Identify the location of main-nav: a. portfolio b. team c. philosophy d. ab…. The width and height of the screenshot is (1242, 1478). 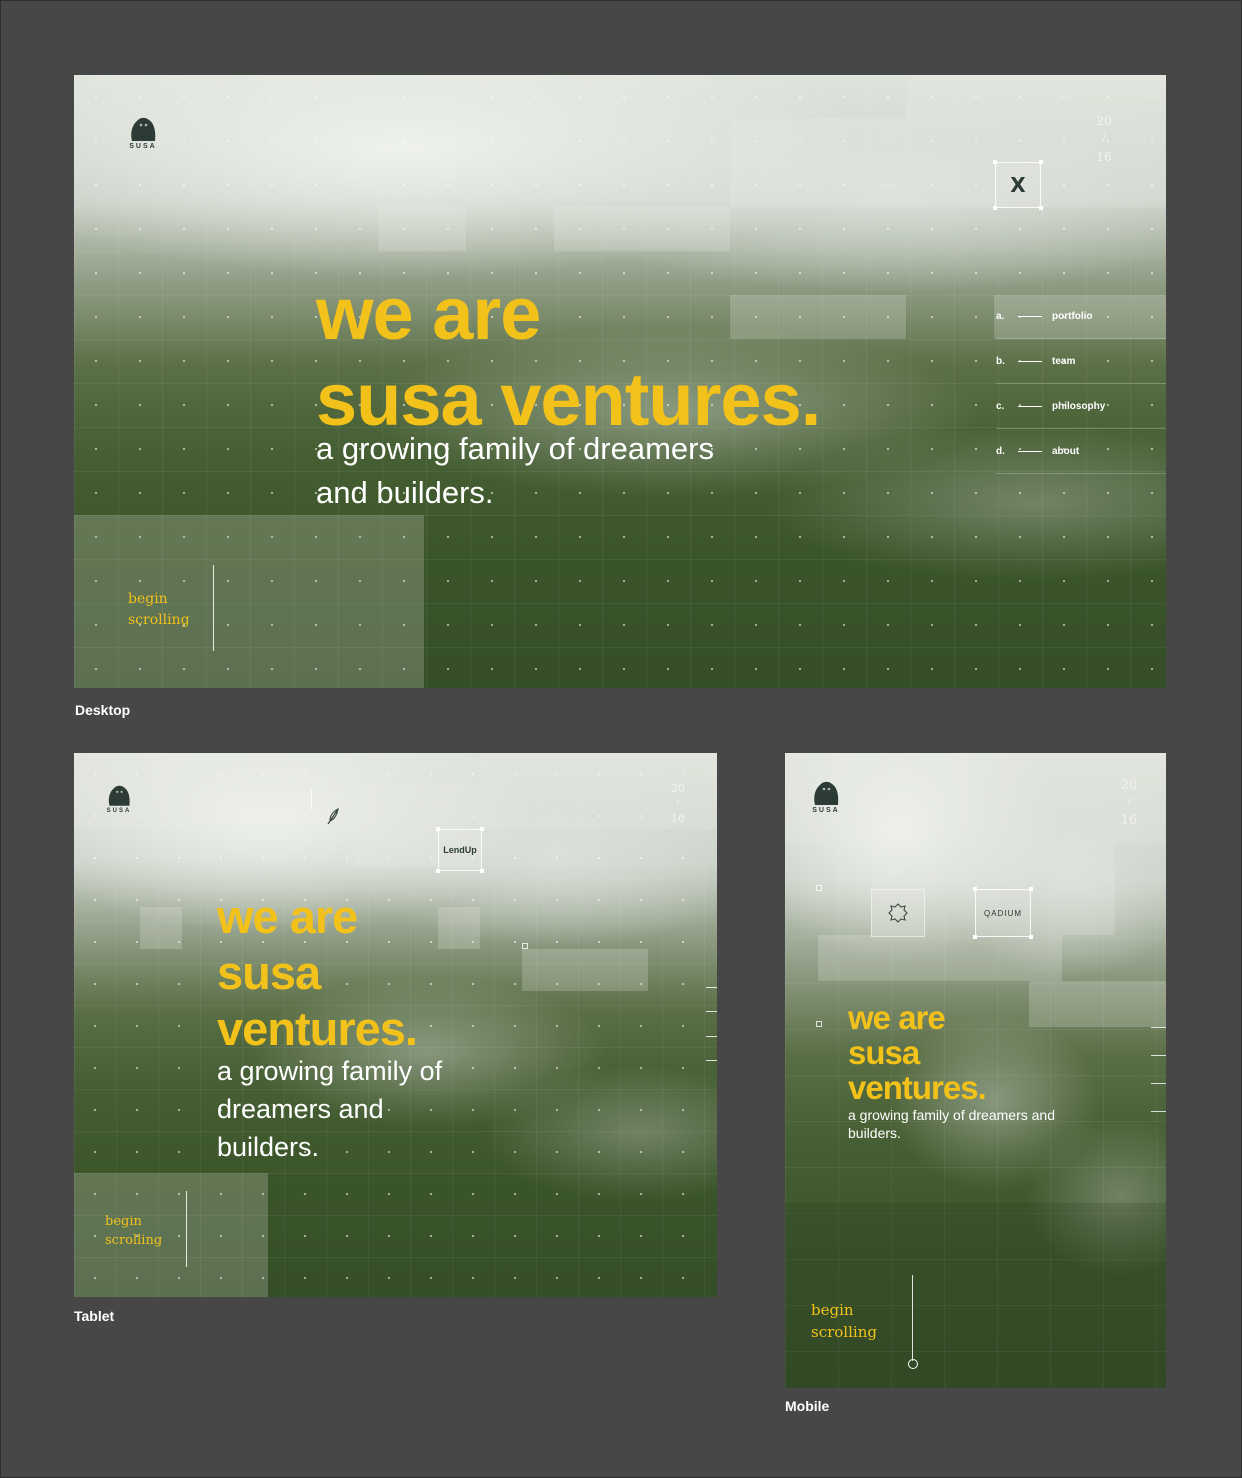
(1081, 384).